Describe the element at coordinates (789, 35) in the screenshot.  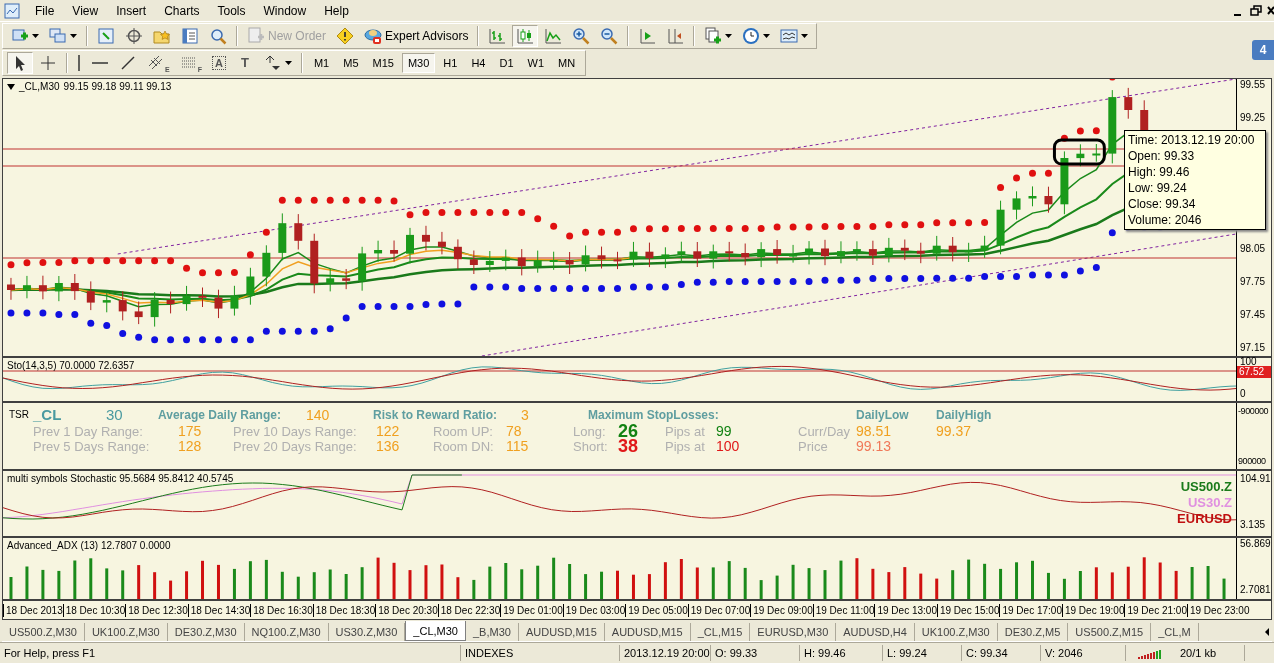
I see `chart-window-icon` at that location.